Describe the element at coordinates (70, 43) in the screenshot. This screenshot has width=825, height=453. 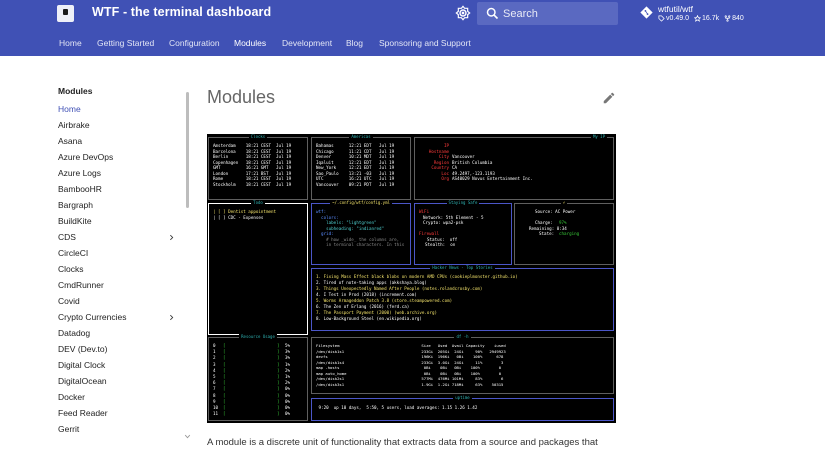
I see `tab-home: Home` at that location.